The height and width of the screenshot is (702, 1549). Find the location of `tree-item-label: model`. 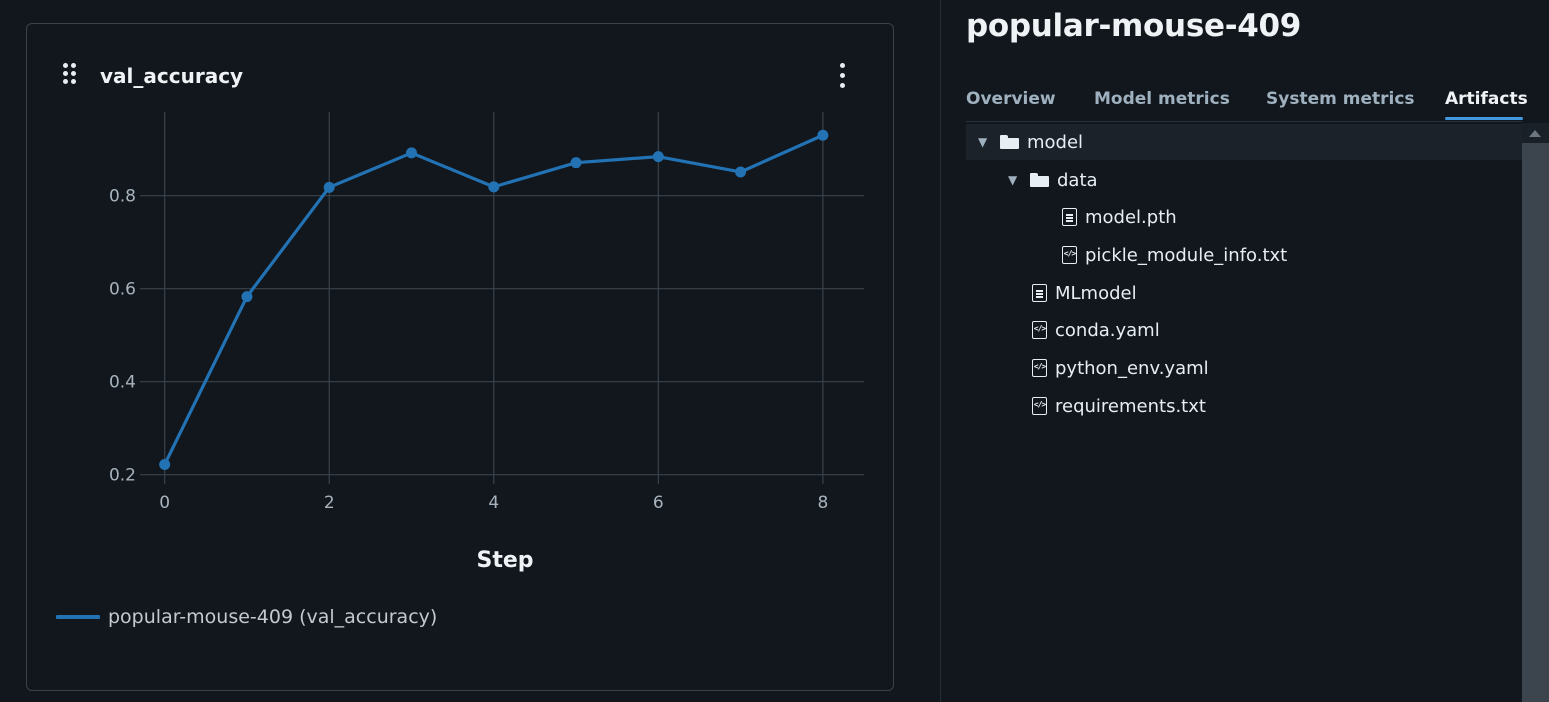

tree-item-label: model is located at coordinates (1055, 142).